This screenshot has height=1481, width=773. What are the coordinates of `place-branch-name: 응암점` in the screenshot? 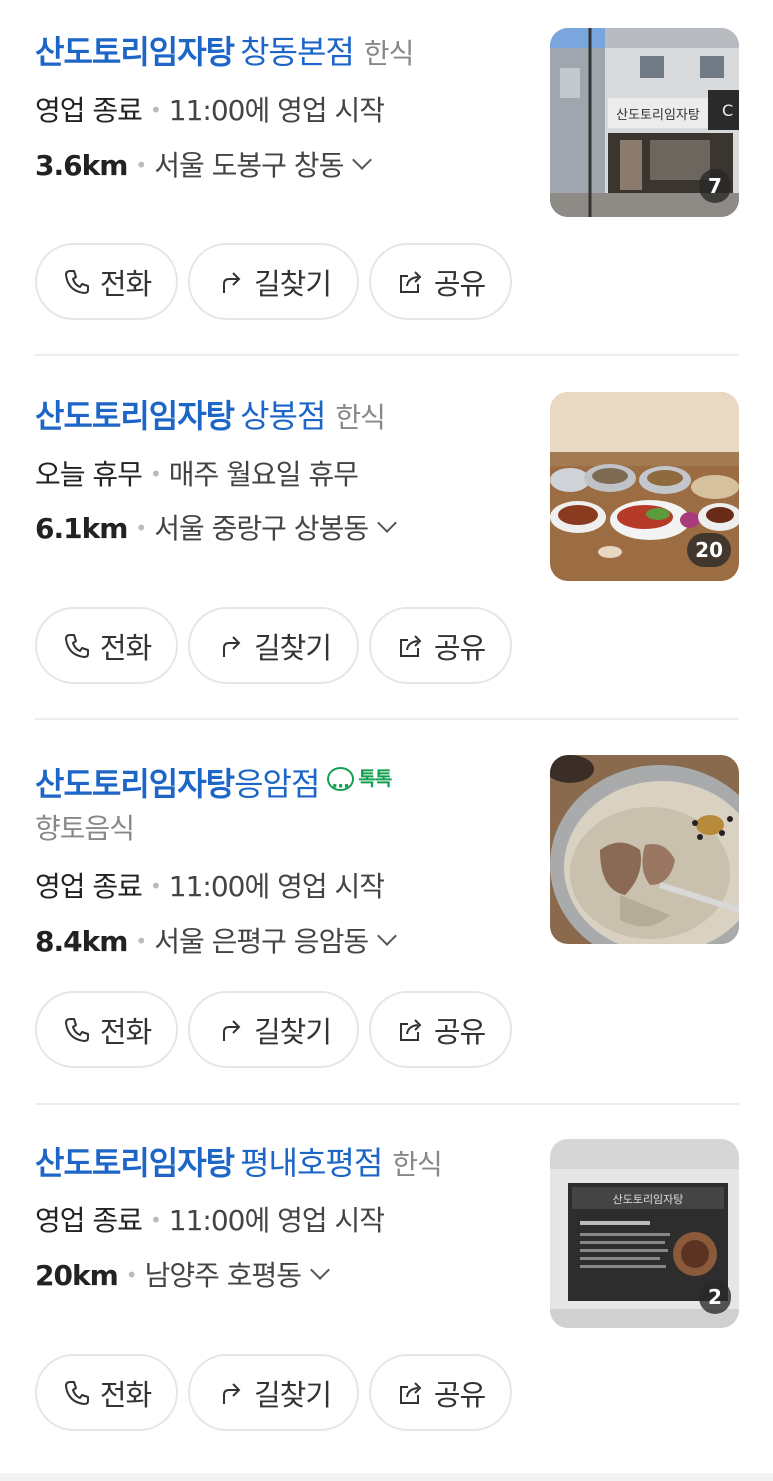 It's located at (277, 784).